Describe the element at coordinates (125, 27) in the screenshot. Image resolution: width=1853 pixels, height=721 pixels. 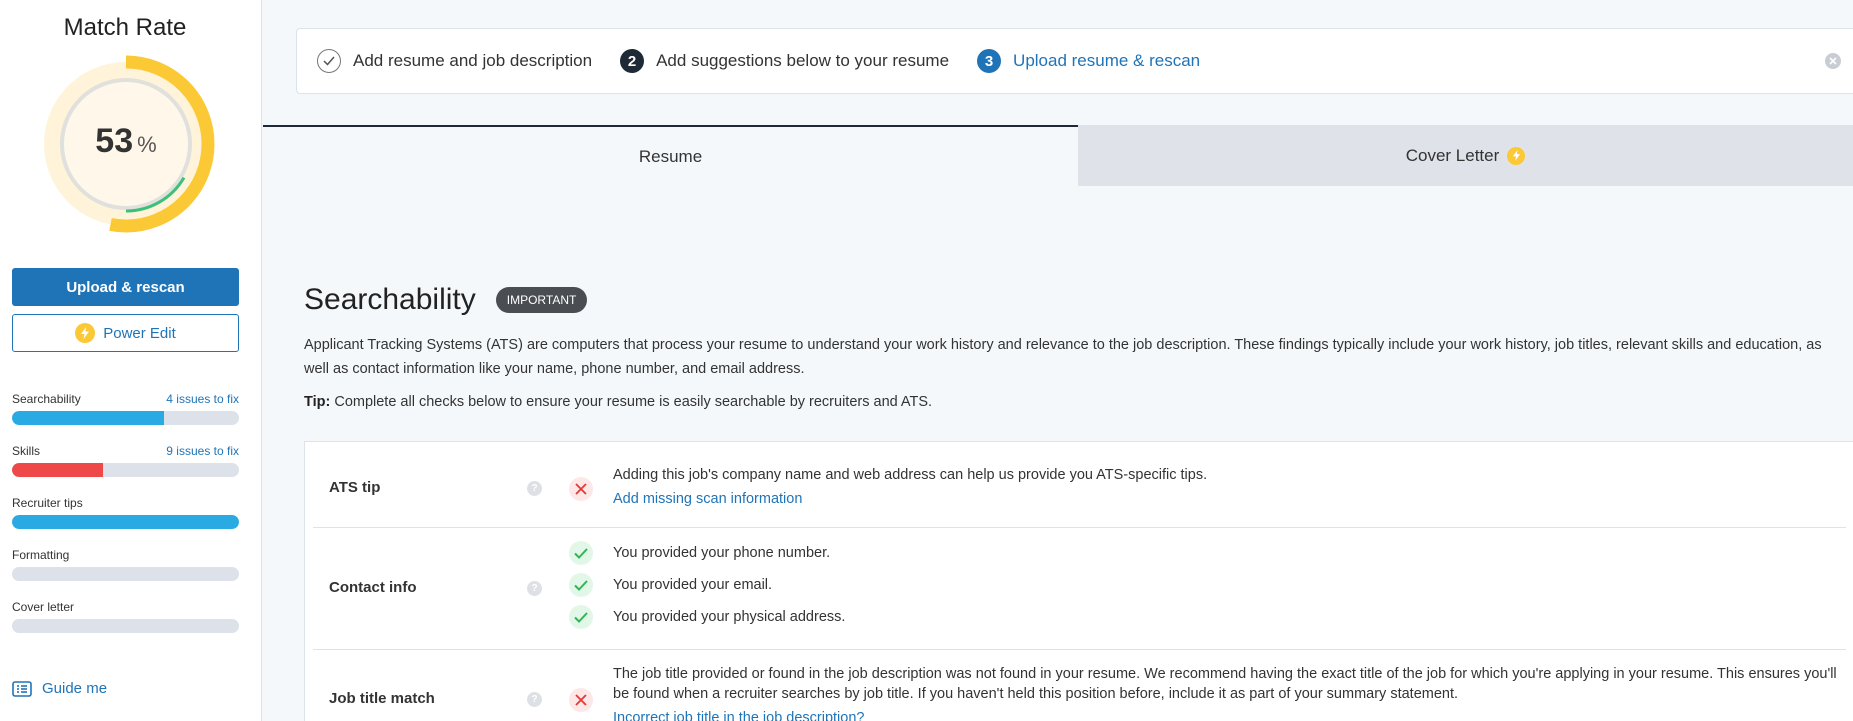
I see `match-rate-title: Match Rate` at that location.